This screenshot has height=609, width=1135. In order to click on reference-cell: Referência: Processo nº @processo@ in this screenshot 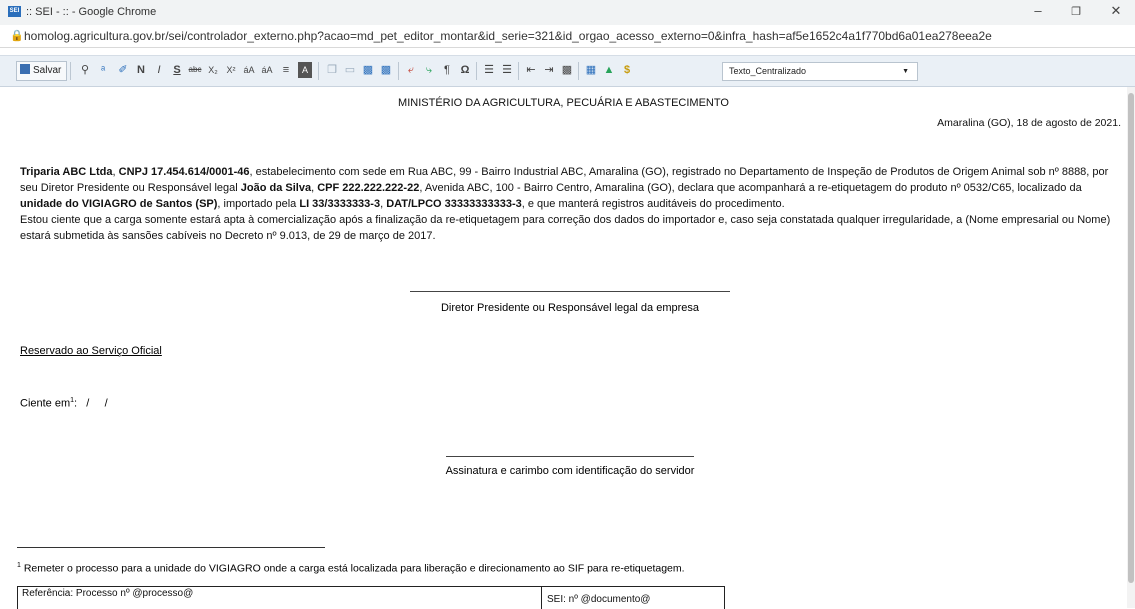, I will do `click(280, 598)`.